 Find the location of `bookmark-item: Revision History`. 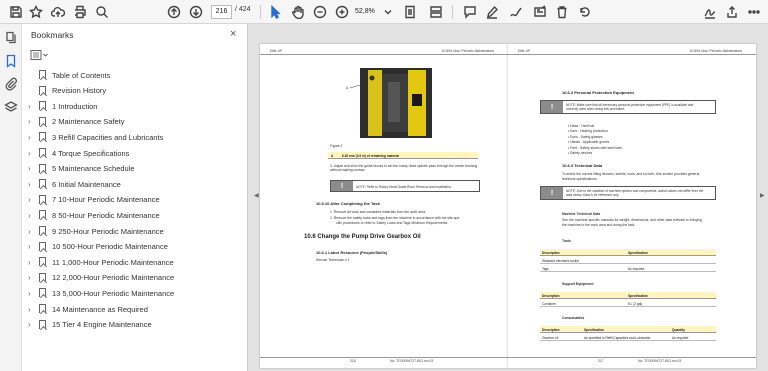

bookmark-item: Revision History is located at coordinates (135, 91).